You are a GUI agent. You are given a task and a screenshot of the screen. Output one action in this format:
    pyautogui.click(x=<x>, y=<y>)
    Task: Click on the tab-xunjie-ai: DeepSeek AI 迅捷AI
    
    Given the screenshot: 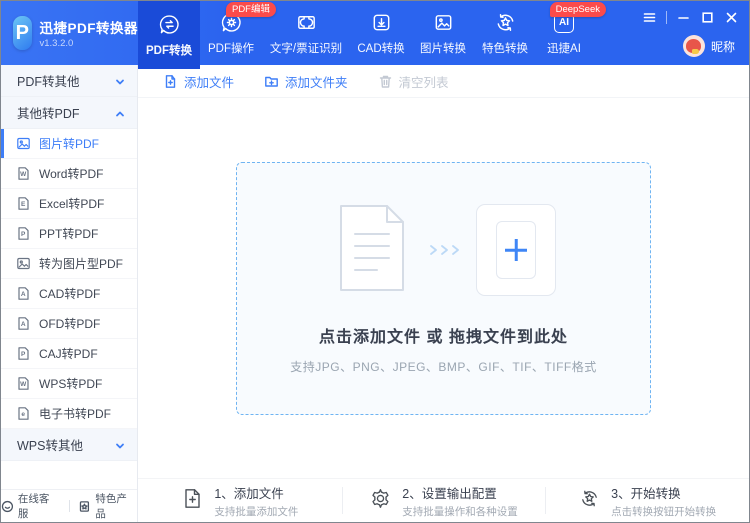 What is the action you would take?
    pyautogui.click(x=571, y=33)
    